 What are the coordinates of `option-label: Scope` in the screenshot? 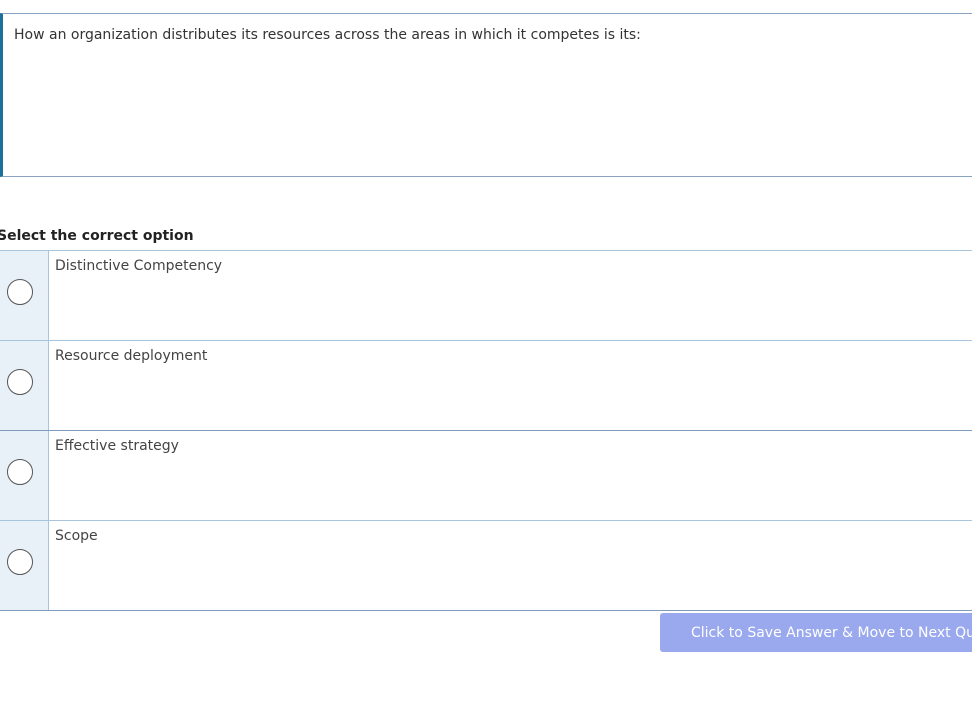 It's located at (76, 536).